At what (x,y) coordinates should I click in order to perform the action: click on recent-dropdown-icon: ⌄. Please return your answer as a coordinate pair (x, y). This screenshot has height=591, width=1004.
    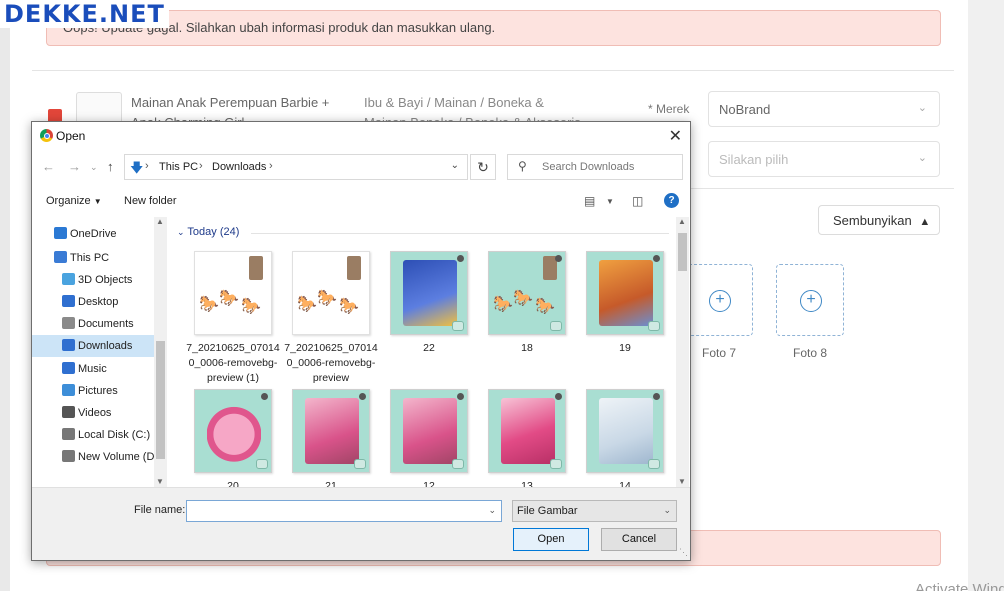
    Looking at the image, I should click on (94, 167).